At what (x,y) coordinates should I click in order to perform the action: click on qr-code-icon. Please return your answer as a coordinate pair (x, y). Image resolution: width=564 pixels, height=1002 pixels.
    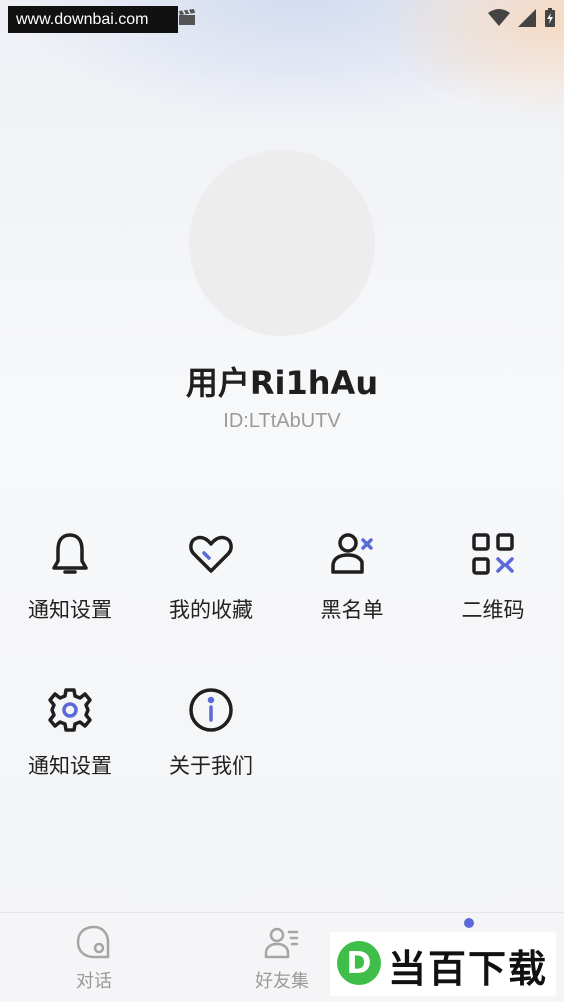
    Looking at the image, I should click on (493, 554).